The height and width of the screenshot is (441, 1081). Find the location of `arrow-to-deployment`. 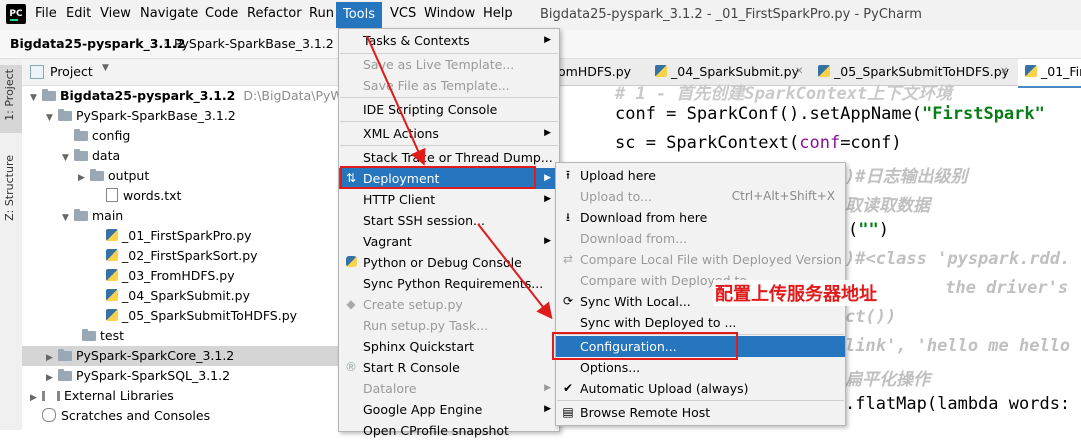

arrow-to-deployment is located at coordinates (396, 100).